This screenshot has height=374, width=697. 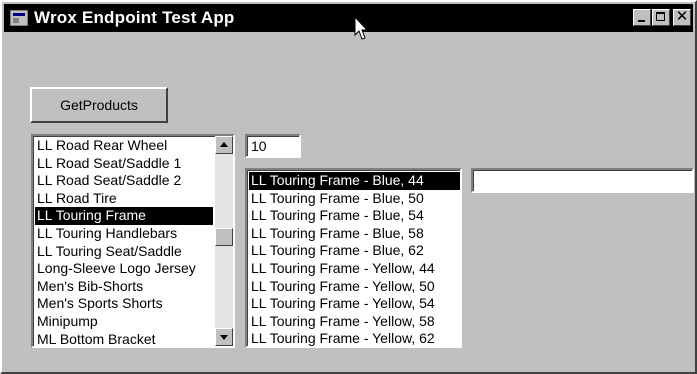 I want to click on mouse-cursor-icon, so click(x=361, y=28).